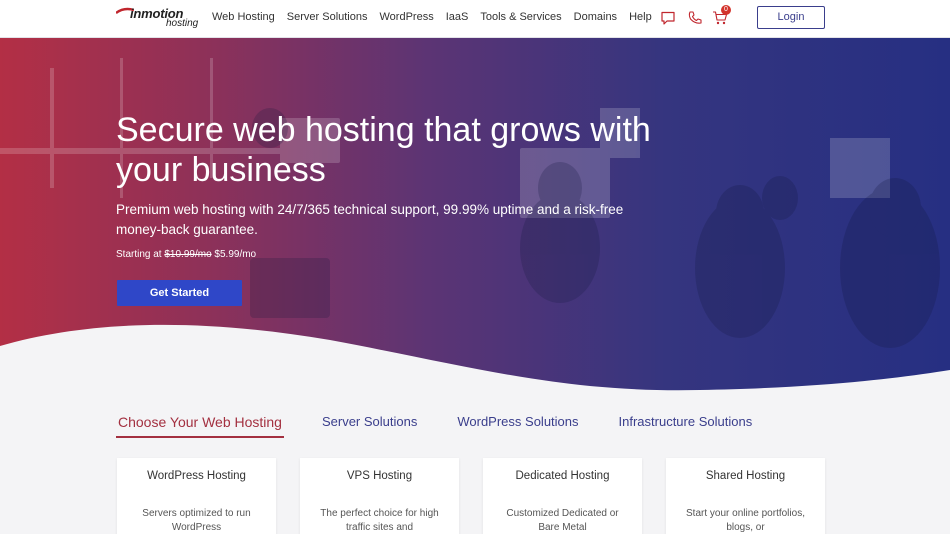 The height and width of the screenshot is (534, 950). Describe the element at coordinates (686, 426) in the screenshot. I see `tab-infrastructure-solutions: Infrastructure Solutions` at that location.